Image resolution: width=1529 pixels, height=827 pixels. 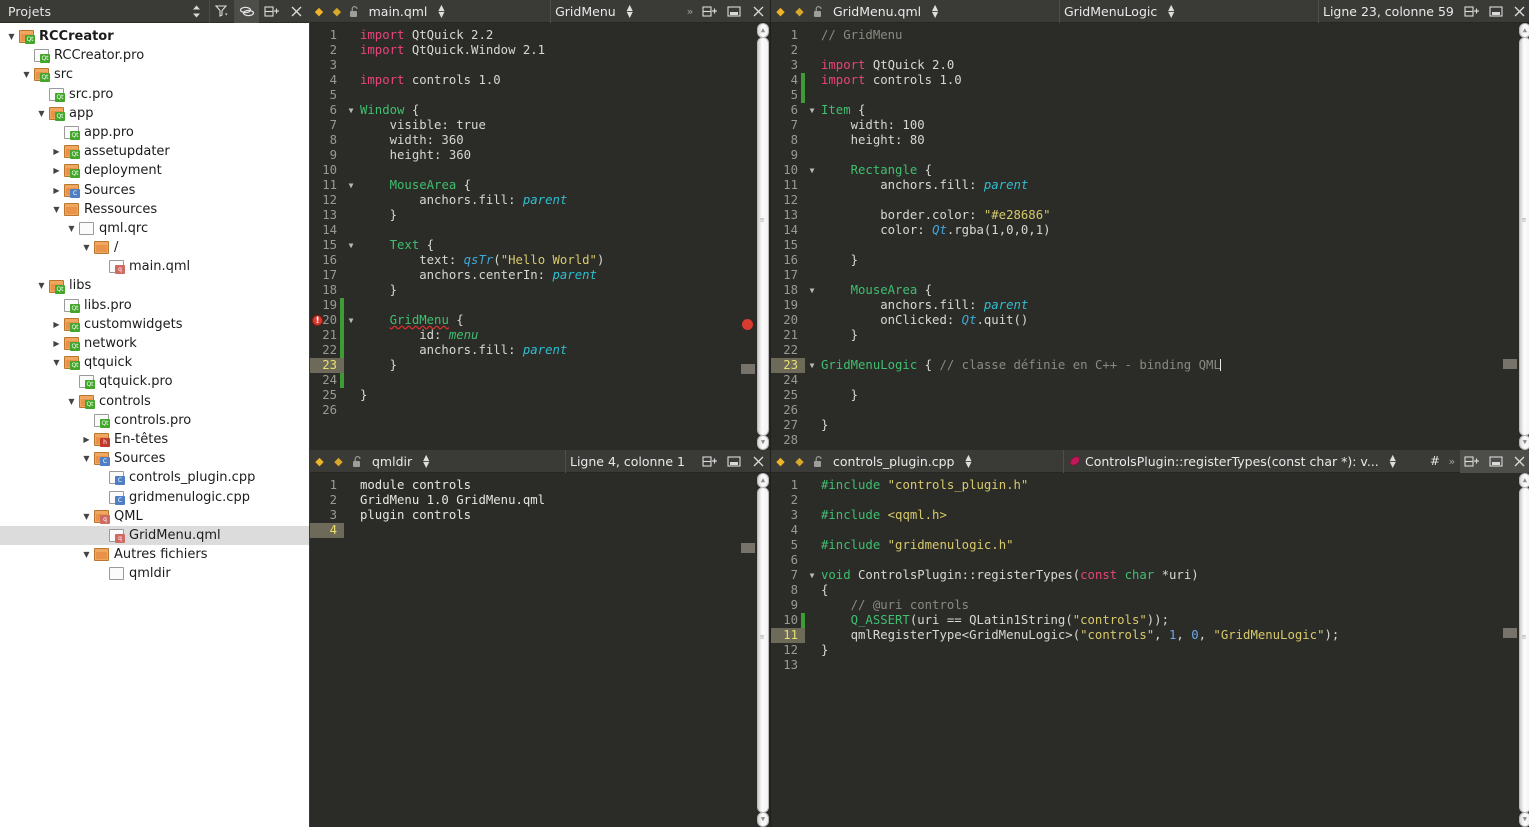 I want to click on tree-item-sources: ▼ C Sources, so click(x=154, y=458).